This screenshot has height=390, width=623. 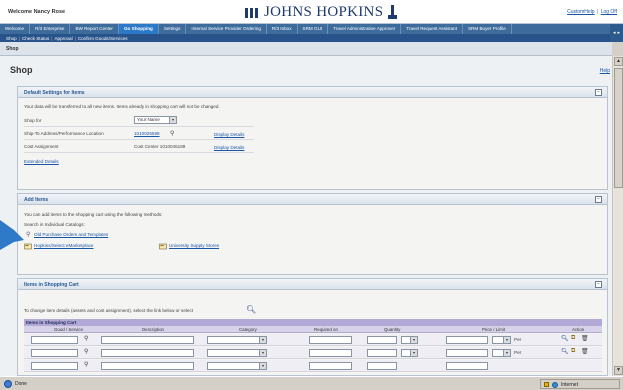 What do you see at coordinates (618, 61) in the screenshot?
I see `scroll-up-icon: ▲` at bounding box center [618, 61].